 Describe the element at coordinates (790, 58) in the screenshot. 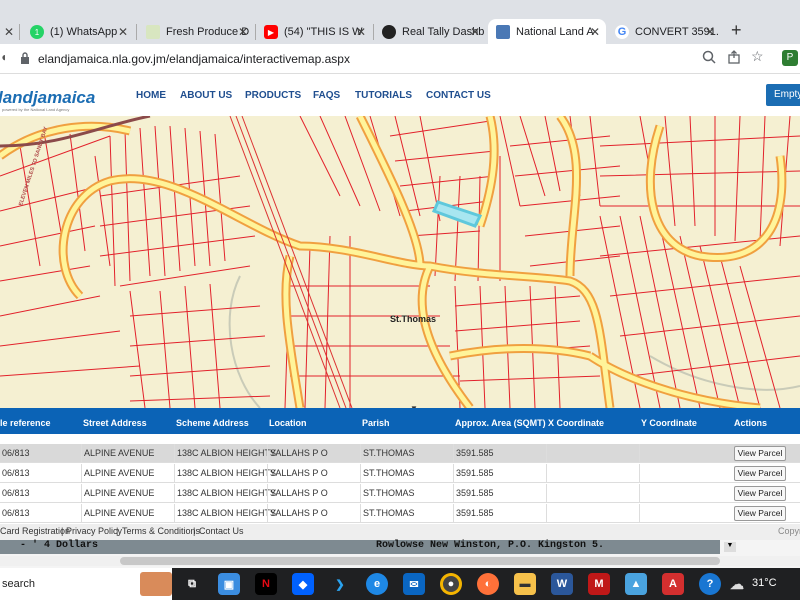

I see `profile-extension-icon: P` at that location.